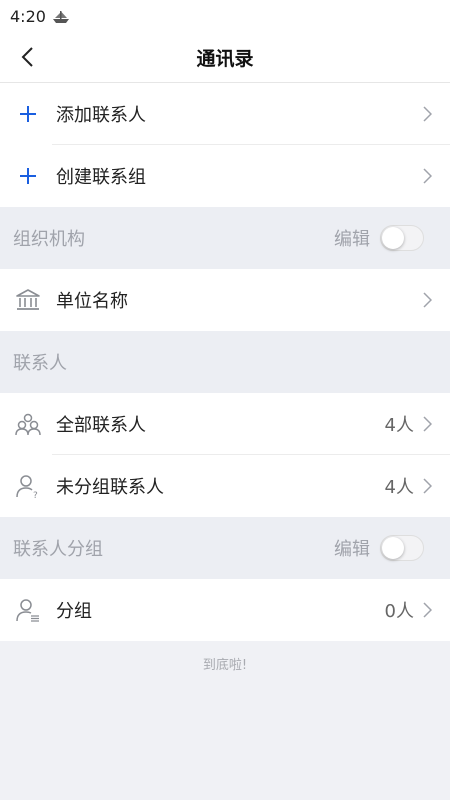 This screenshot has width=450, height=800. What do you see at coordinates (225, 548) in the screenshot?
I see `section-header-contact-groups: 联系人分组 编辑` at bounding box center [225, 548].